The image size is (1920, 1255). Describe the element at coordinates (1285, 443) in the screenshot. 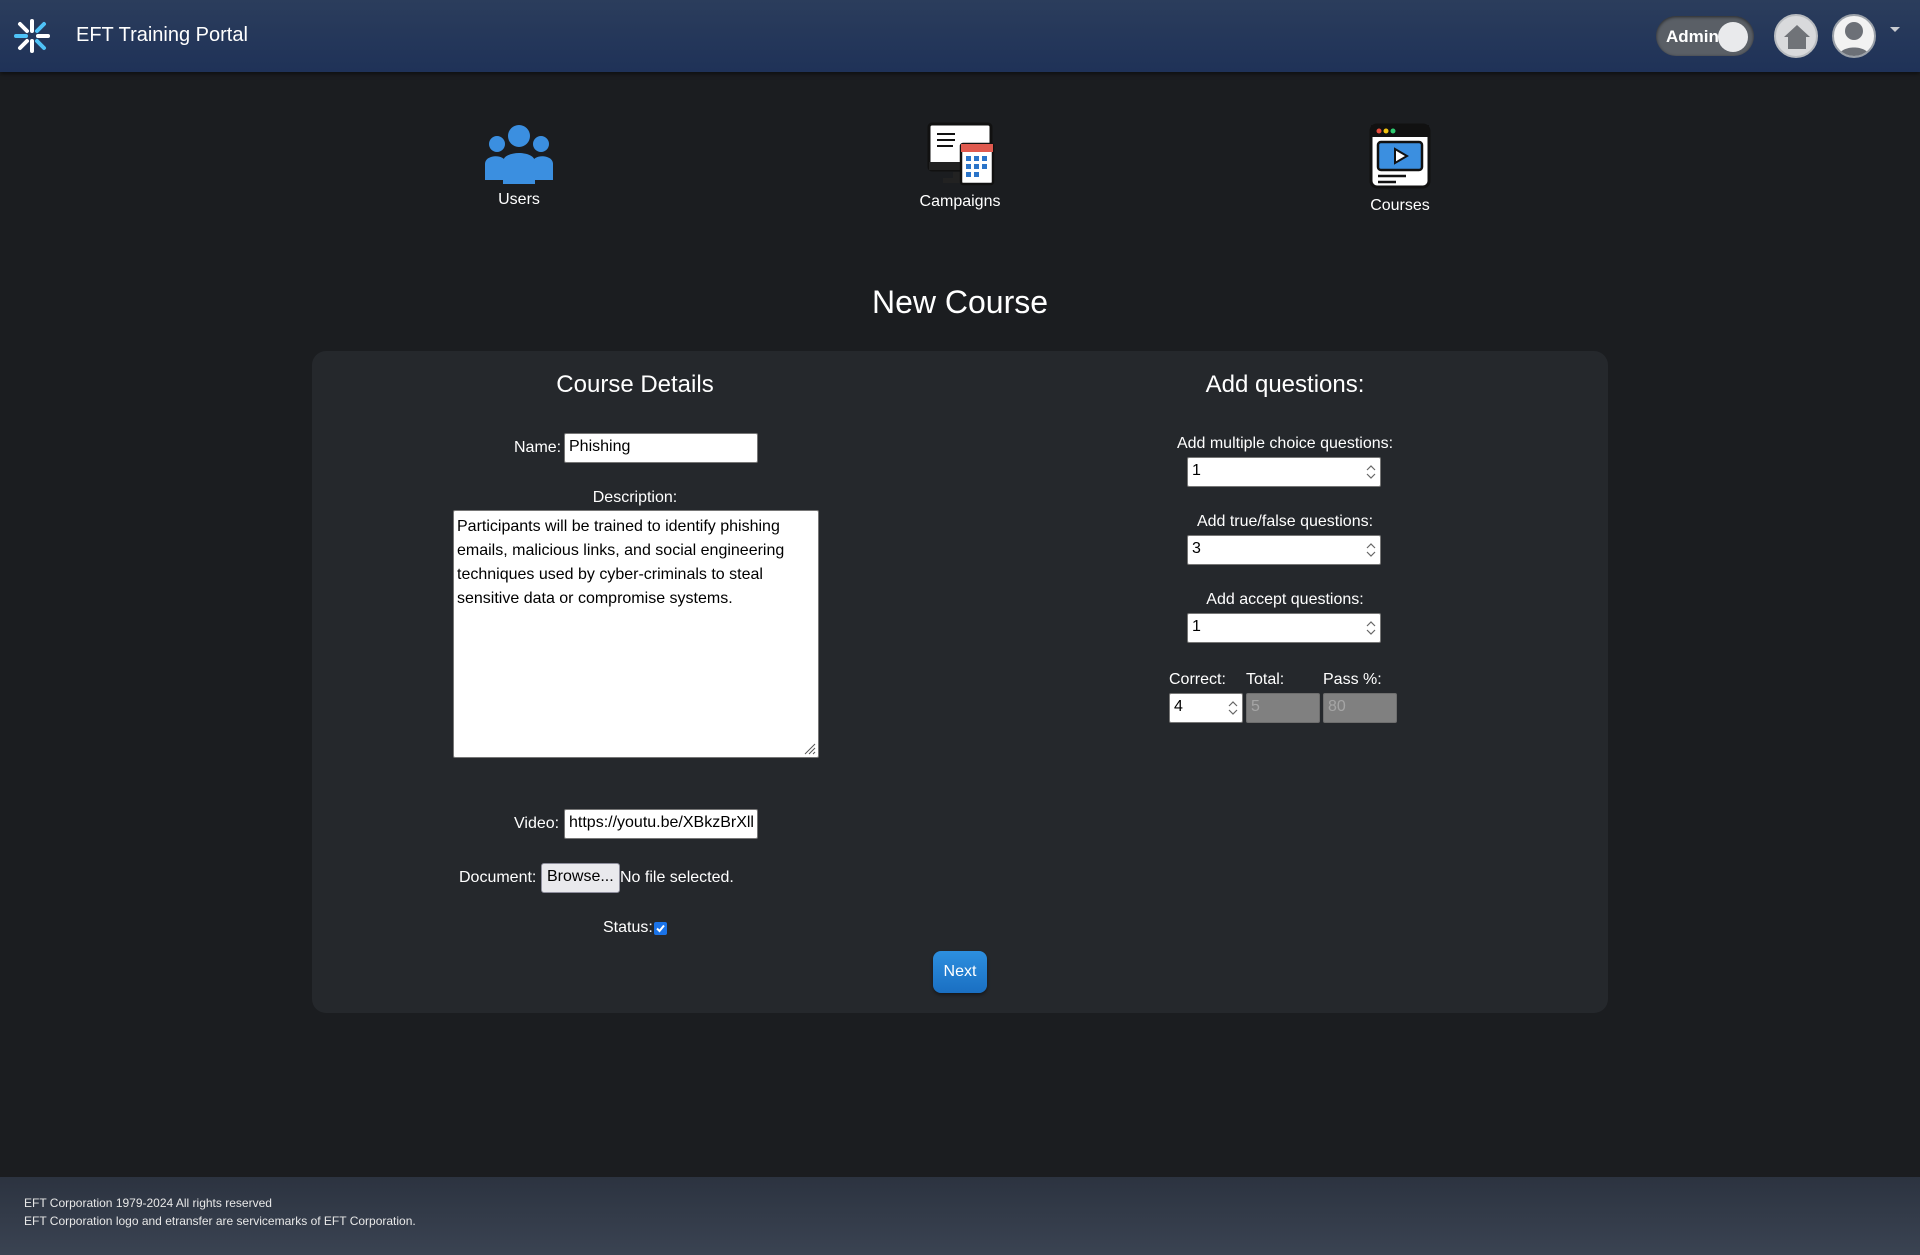

I see `multiple-choice-label: Add multiple choice questions:` at that location.